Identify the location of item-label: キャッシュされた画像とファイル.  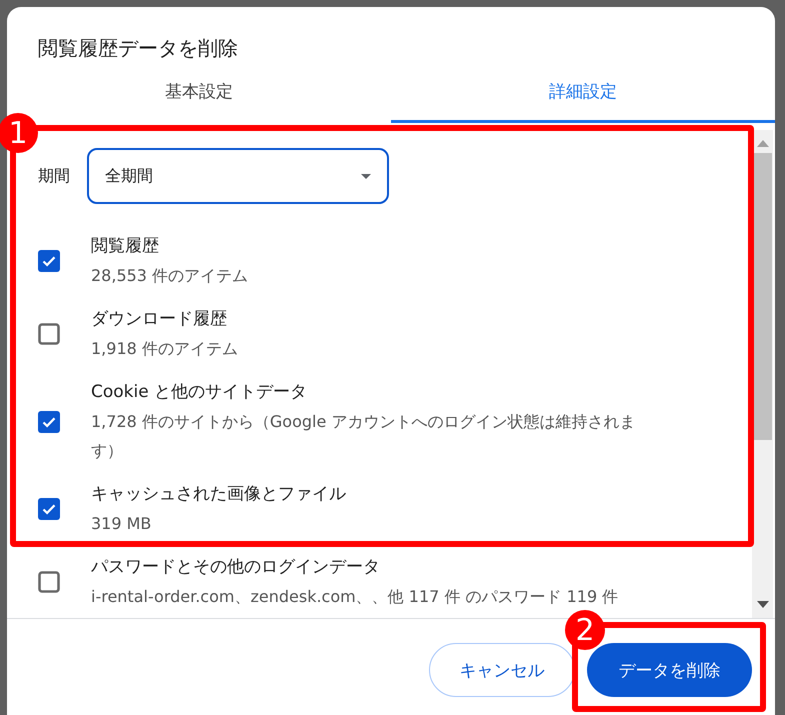
(219, 494).